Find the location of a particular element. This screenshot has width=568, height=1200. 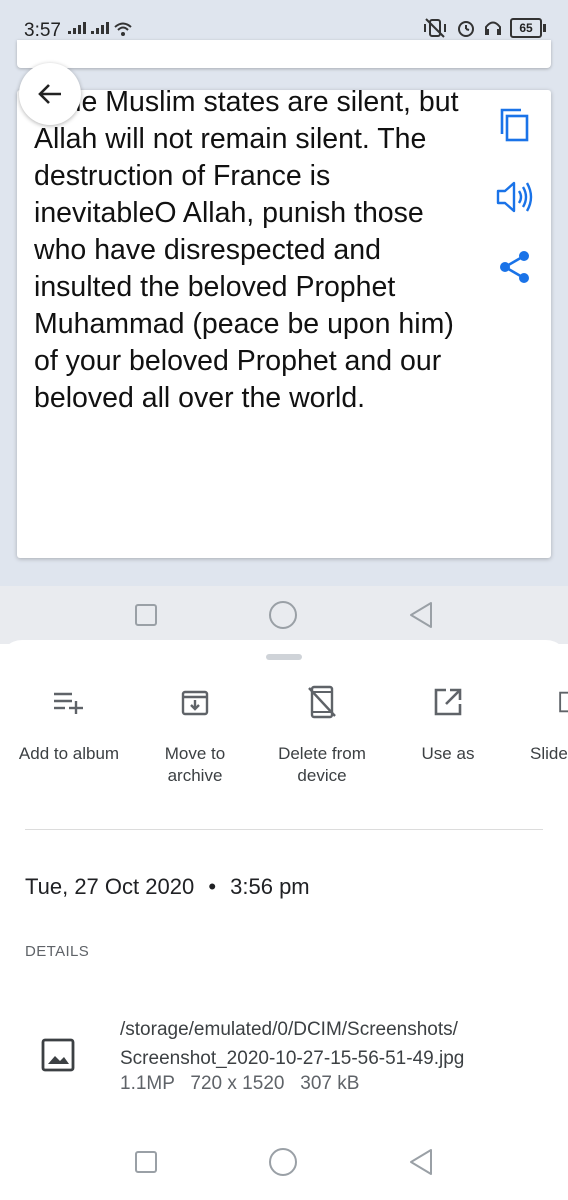

alarm-icon is located at coordinates (466, 29).